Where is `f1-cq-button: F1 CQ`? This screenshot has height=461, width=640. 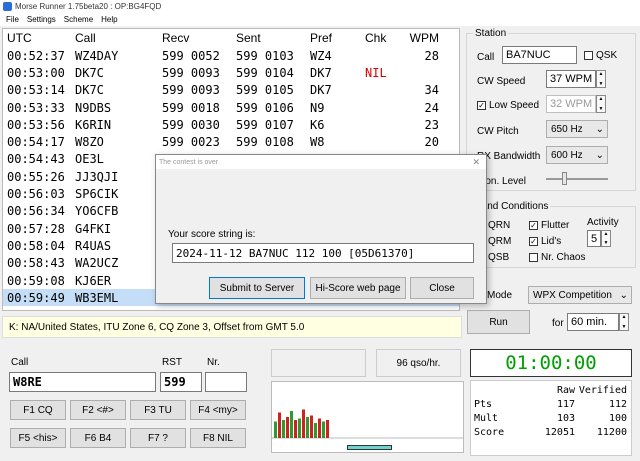 f1-cq-button: F1 CQ is located at coordinates (38, 410).